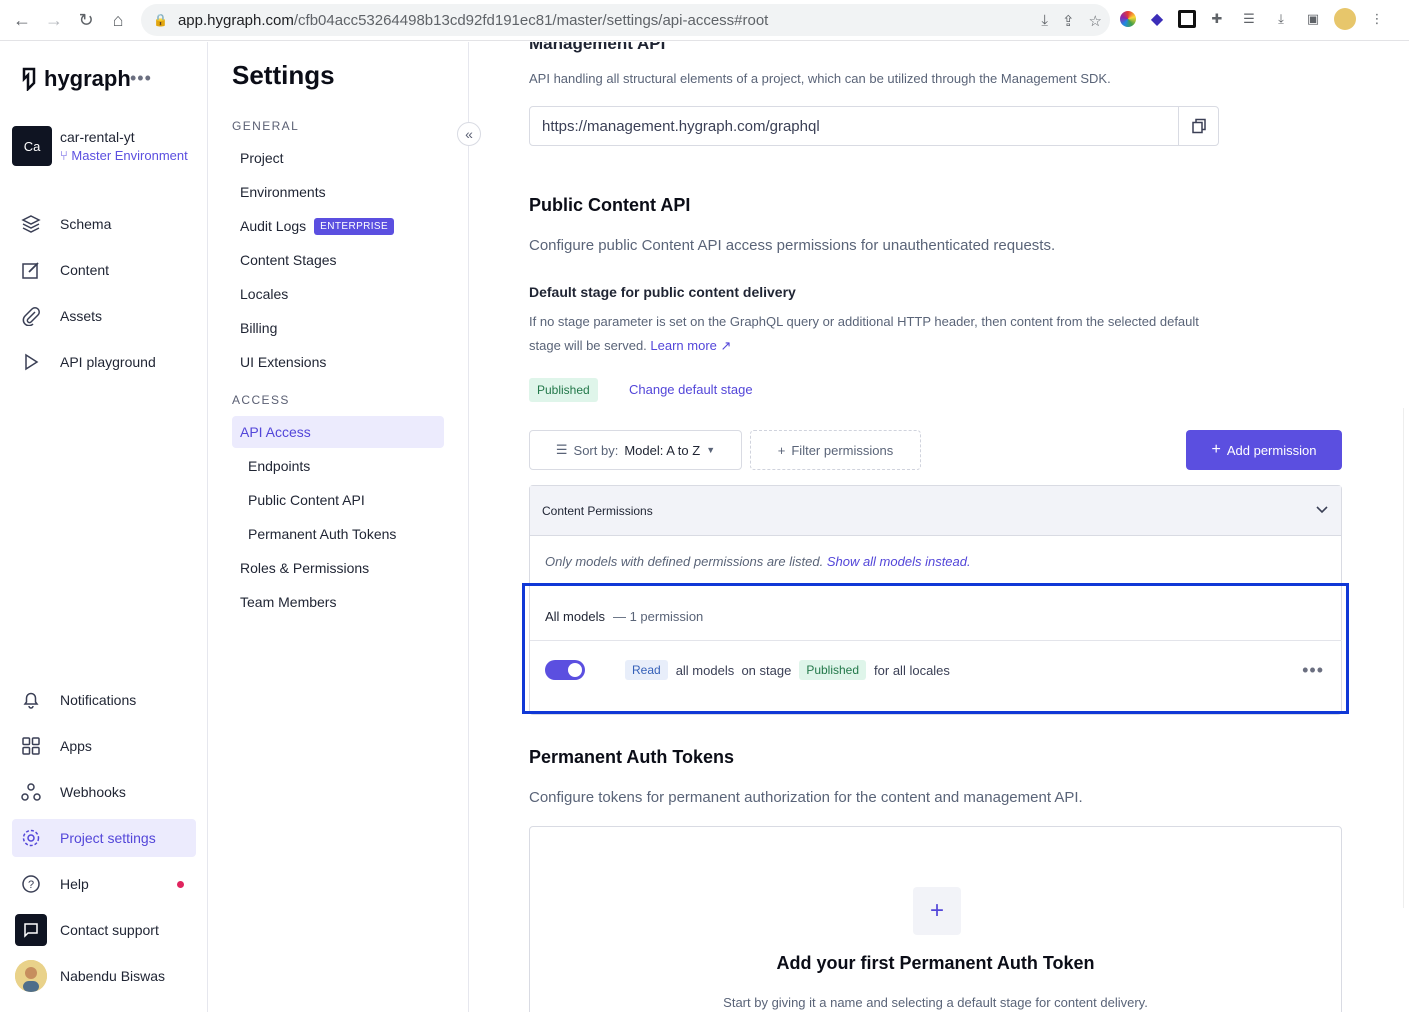 This screenshot has height=1012, width=1409. Describe the element at coordinates (74, 884) in the screenshot. I see `nav-label: Help` at that location.